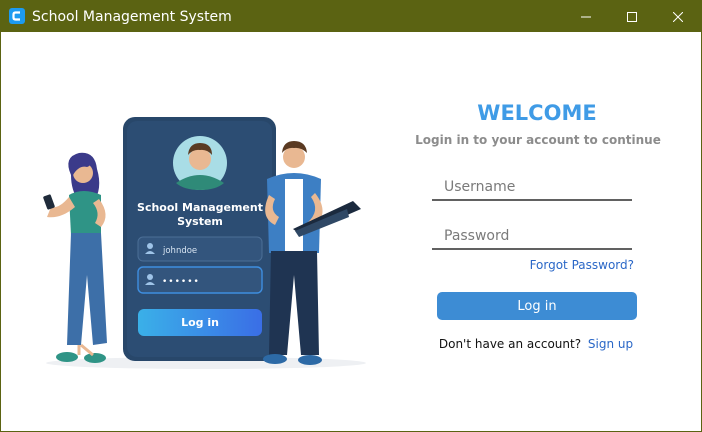  Describe the element at coordinates (179, 251) in the screenshot. I see `card-username: johndoe` at that location.